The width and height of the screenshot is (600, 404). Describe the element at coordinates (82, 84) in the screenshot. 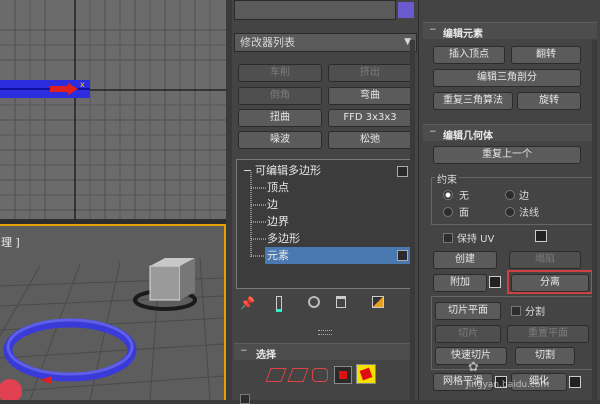

I see `svg-text: x` at that location.